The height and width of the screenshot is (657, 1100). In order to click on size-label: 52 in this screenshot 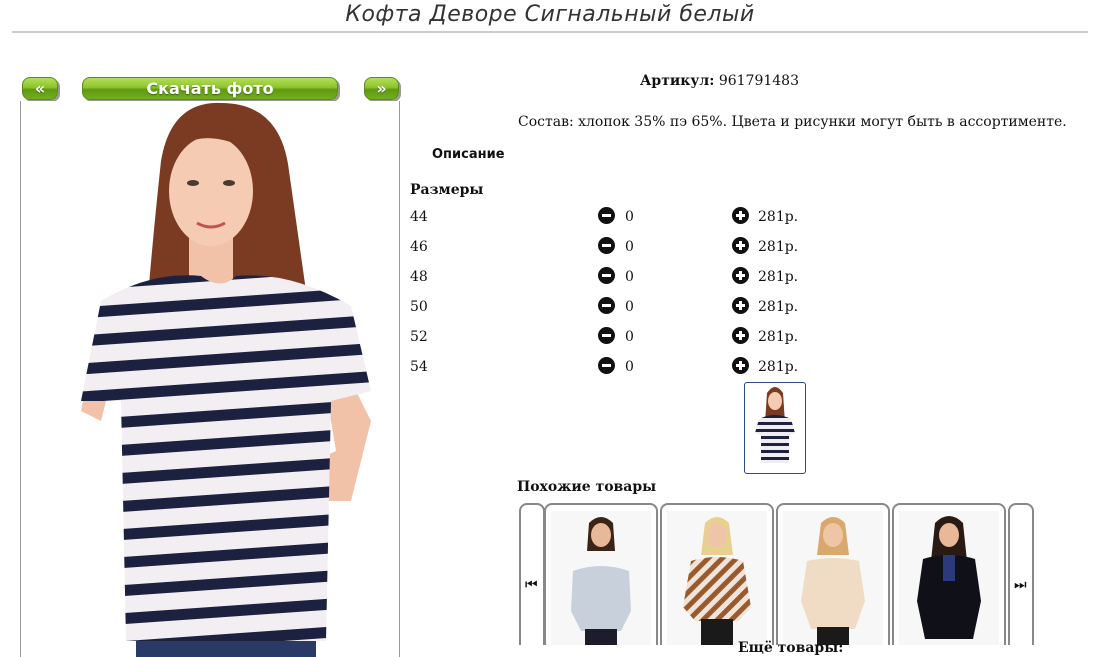, I will do `click(419, 337)`.